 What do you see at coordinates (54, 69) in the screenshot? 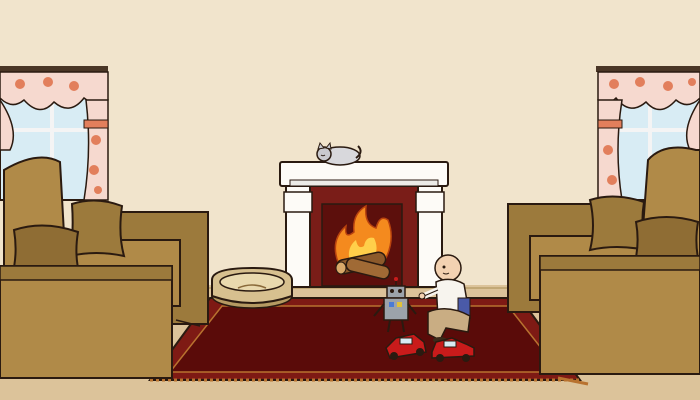
I see `left-curtain-rod` at bounding box center [54, 69].